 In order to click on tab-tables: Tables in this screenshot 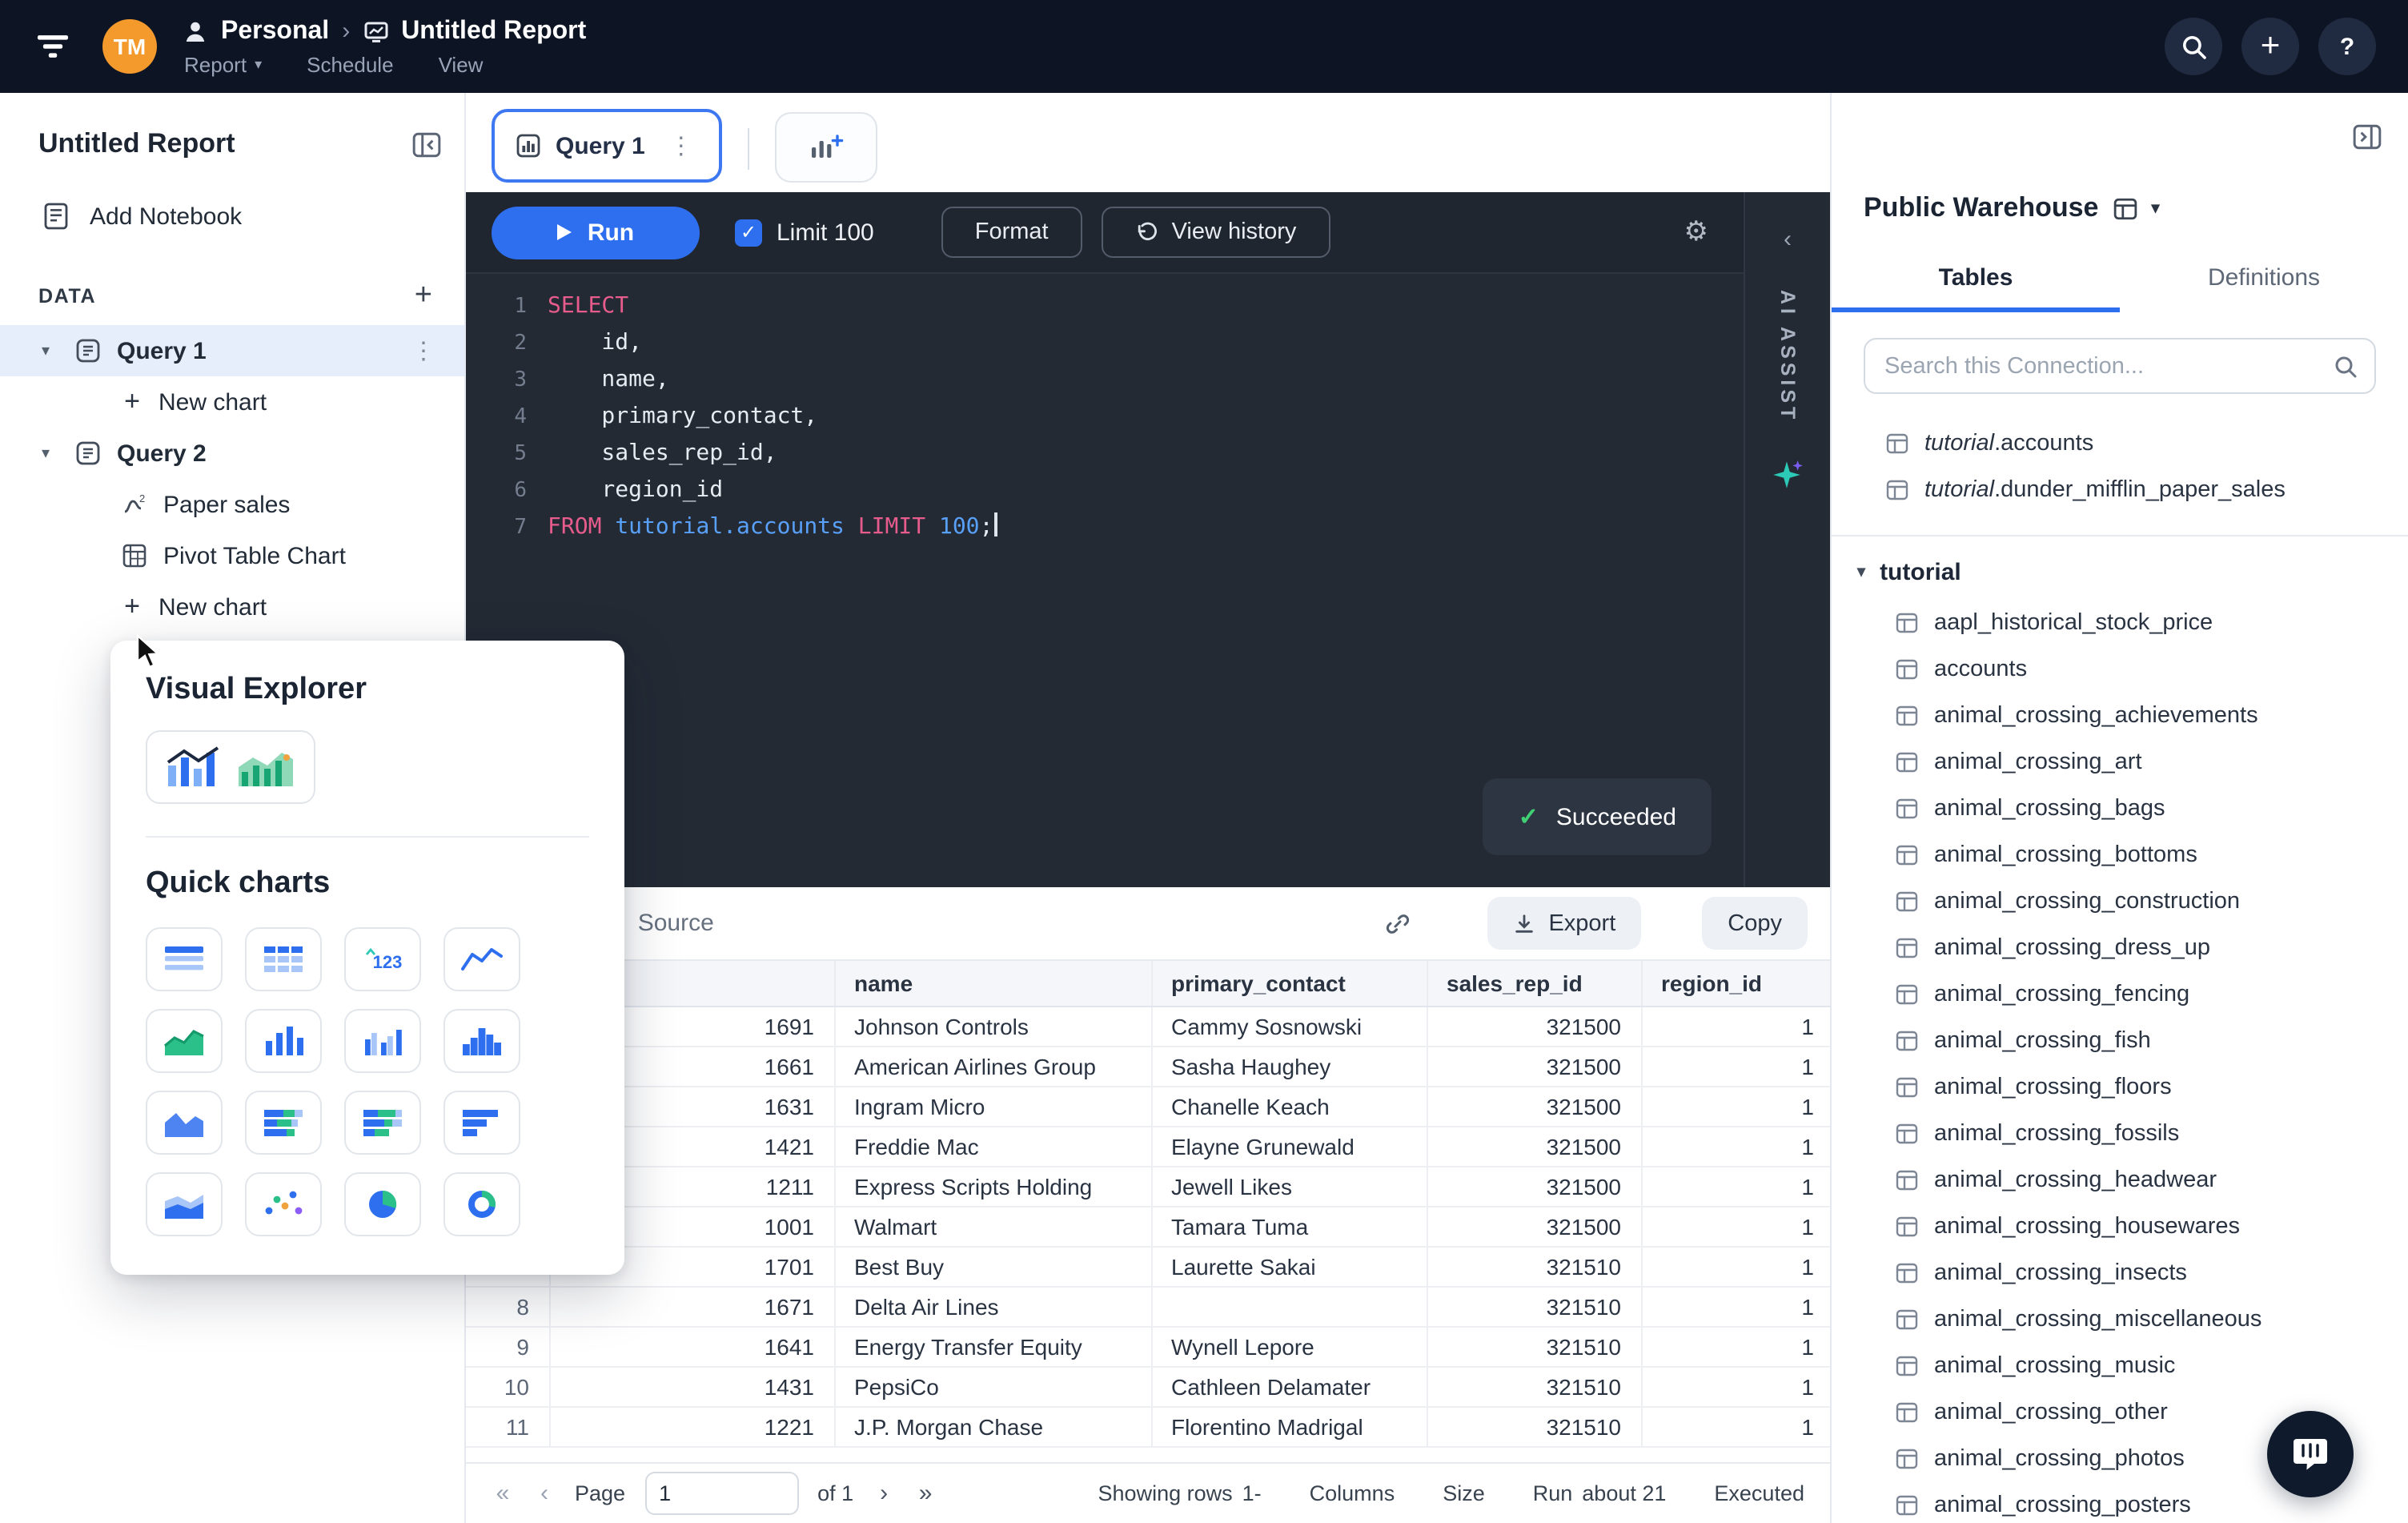, I will do `click(1976, 287)`.